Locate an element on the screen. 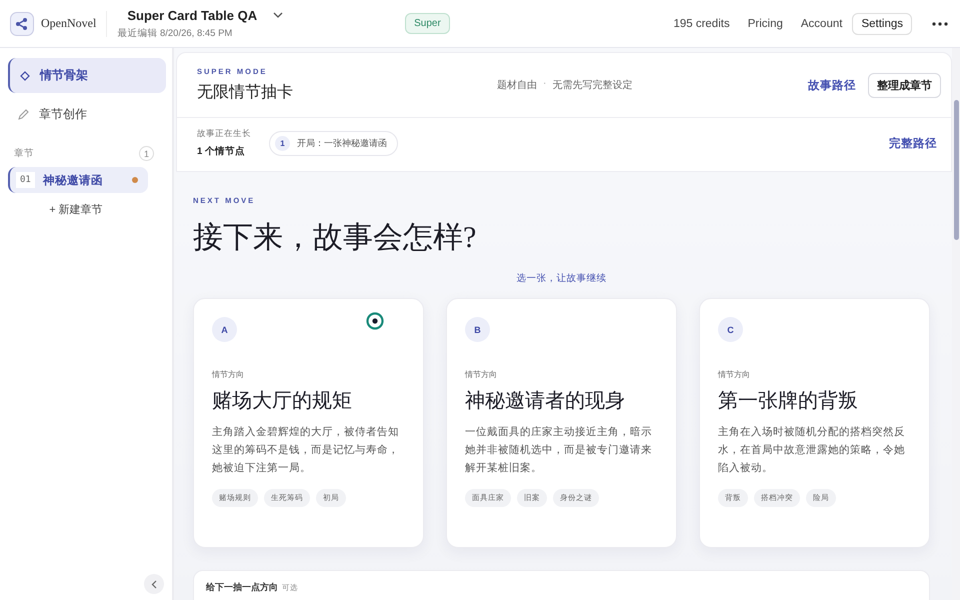 The width and height of the screenshot is (960, 600). plot-node-chip: 1 开局：一张神秘邀请函 is located at coordinates (333, 143).